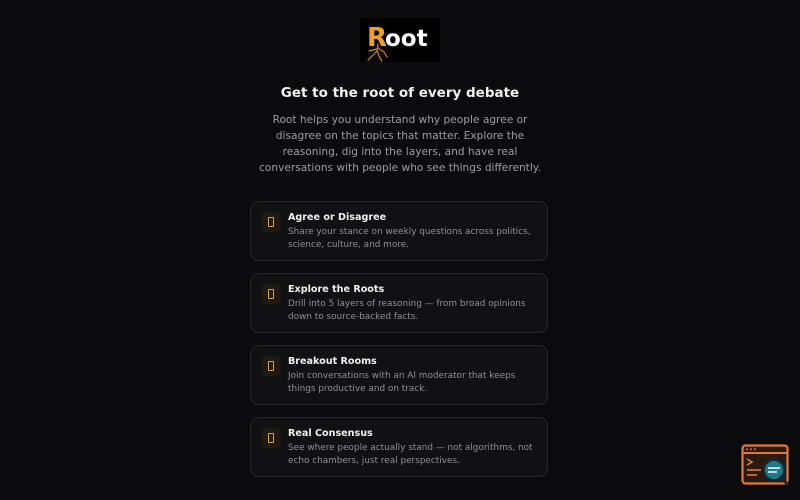 This screenshot has width=800, height=500. I want to click on feature-title: Breakout Rooms, so click(332, 361).